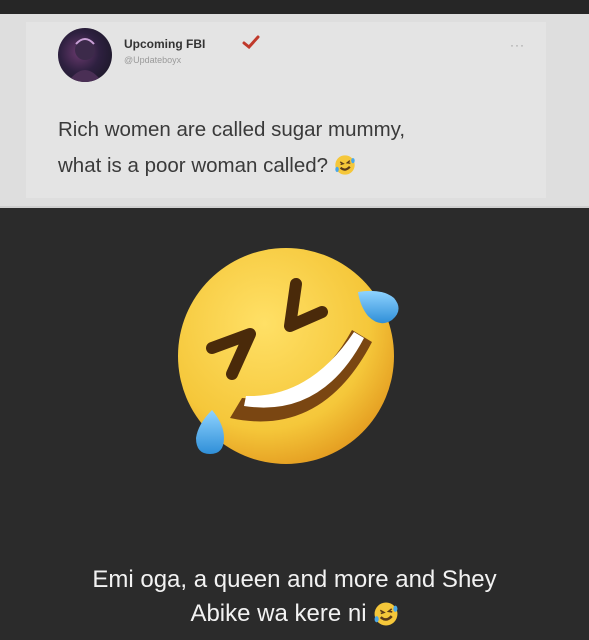  Describe the element at coordinates (294, 579) in the screenshot. I see `caption-line1: Emi oga, a queen and more and Shey` at that location.